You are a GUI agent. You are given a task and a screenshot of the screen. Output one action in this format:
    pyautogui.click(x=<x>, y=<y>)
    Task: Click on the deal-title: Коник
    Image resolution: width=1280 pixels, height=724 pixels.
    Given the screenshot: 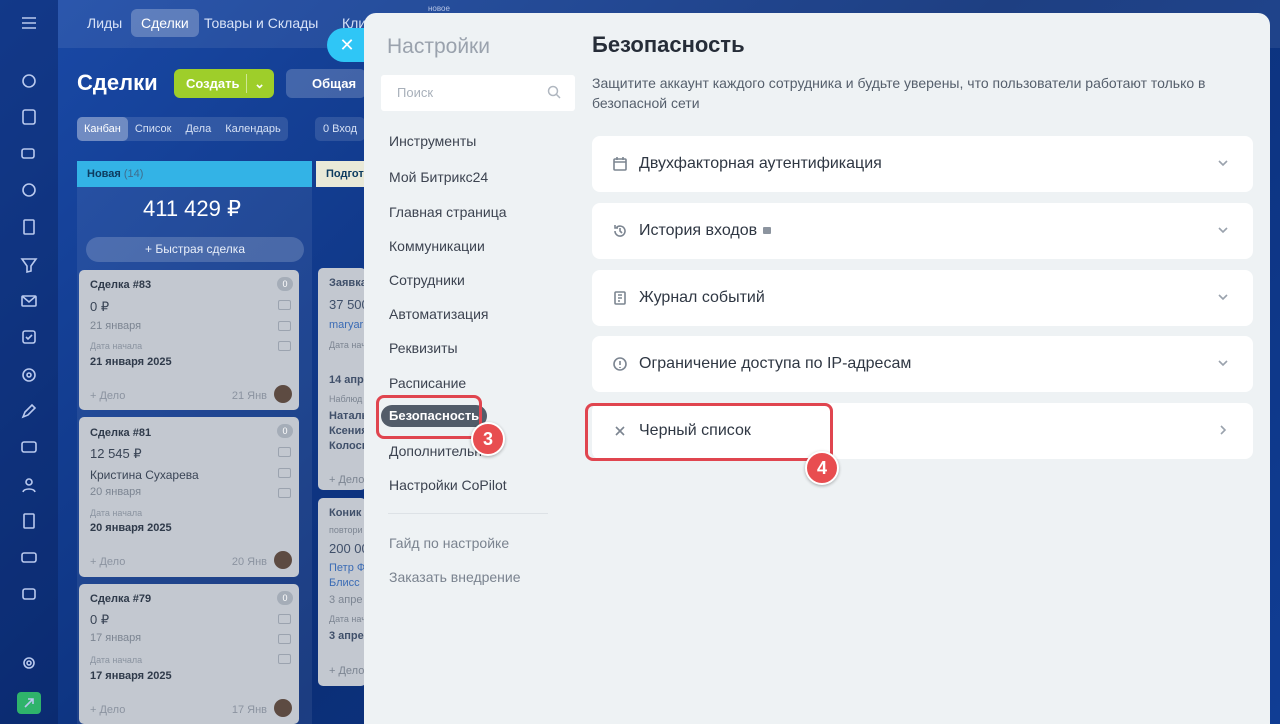 What is the action you would take?
    pyautogui.click(x=345, y=513)
    